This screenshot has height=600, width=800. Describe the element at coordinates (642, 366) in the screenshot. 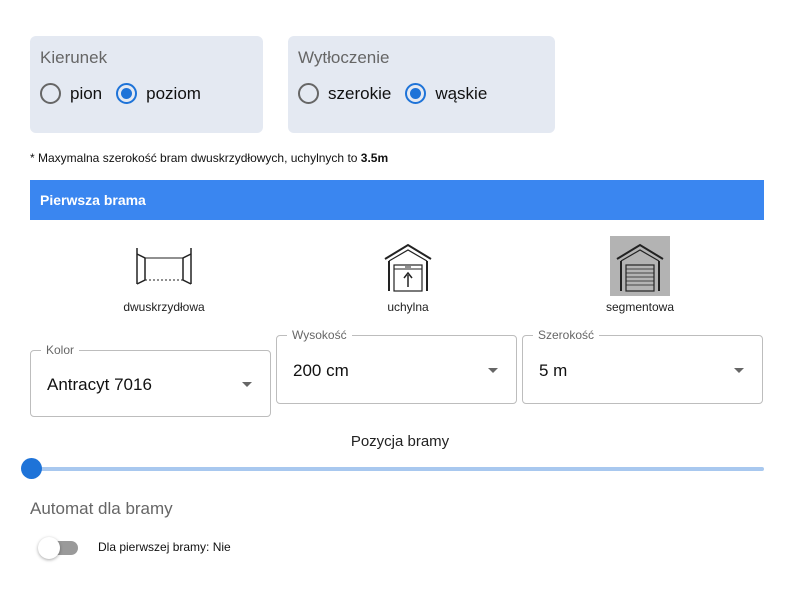

I see `width-select: Szerokość 5 m` at that location.